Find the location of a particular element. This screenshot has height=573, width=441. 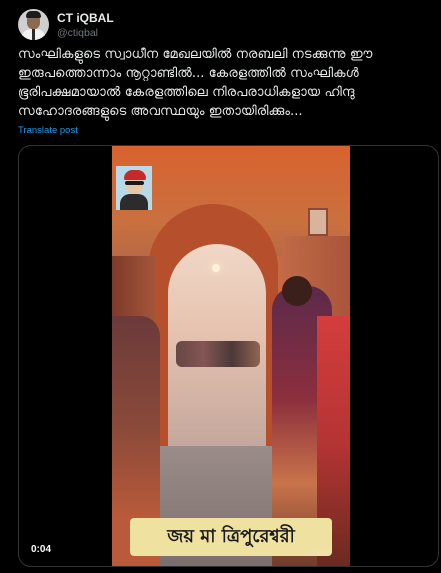

video-caption-banner: জয় মা ত্রিপুরেশ্বরী is located at coordinates (231, 537).